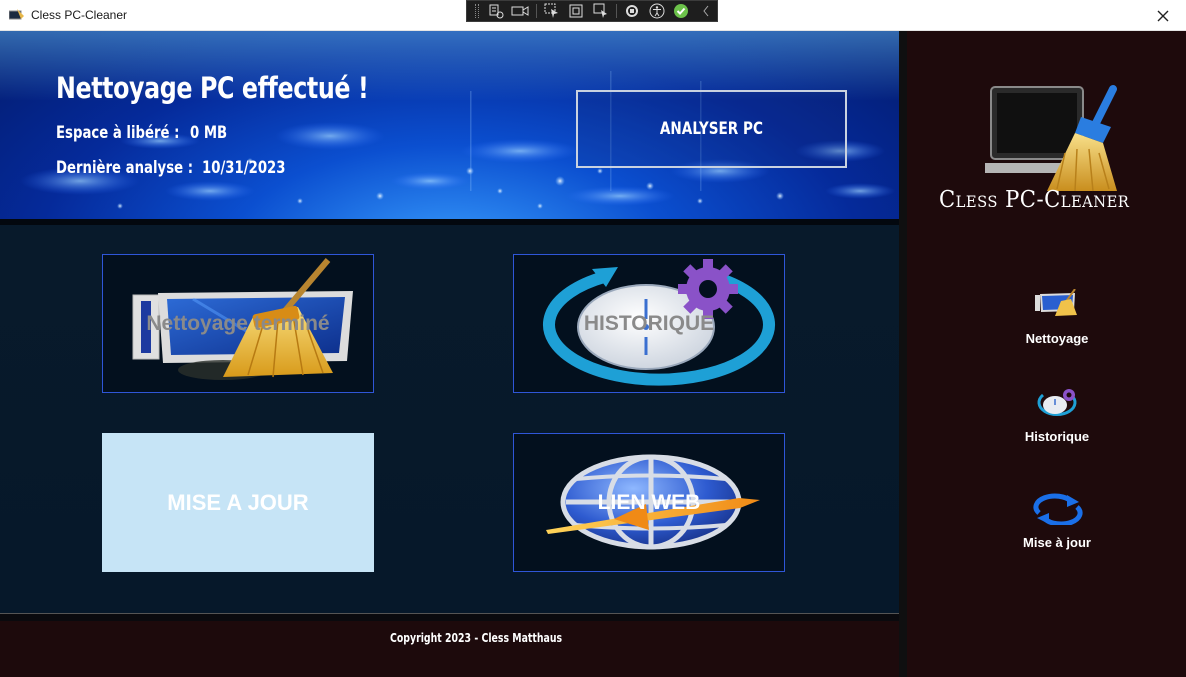 Image resolution: width=1186 pixels, height=677 pixels. I want to click on hot-reload-icon, so click(632, 11).